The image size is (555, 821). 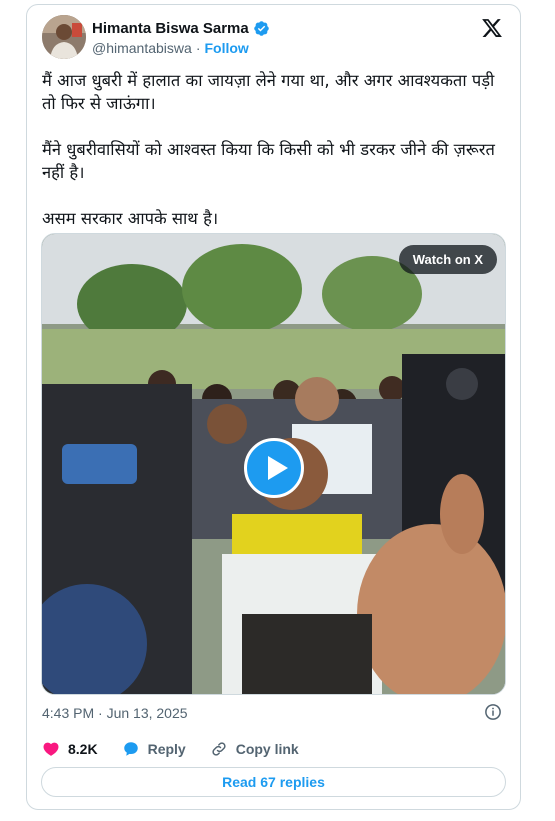 I want to click on author-handle: @himantabiswa, so click(x=142, y=48).